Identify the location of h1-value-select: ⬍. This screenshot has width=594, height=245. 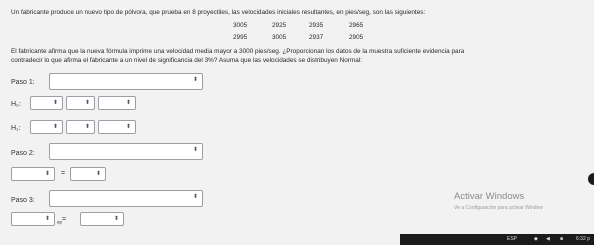
(117, 127).